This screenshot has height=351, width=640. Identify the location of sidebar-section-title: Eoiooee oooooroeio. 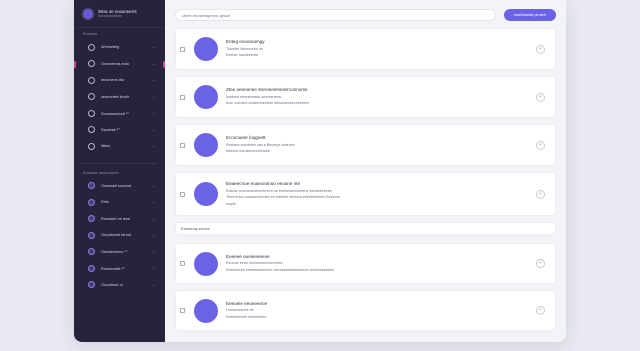
(101, 172).